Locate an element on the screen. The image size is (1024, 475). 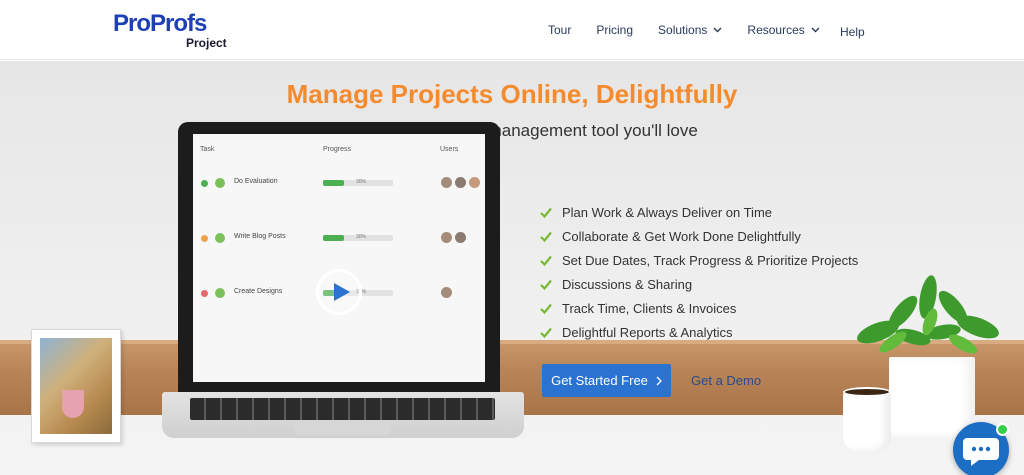
dog-photo is located at coordinates (76, 386).